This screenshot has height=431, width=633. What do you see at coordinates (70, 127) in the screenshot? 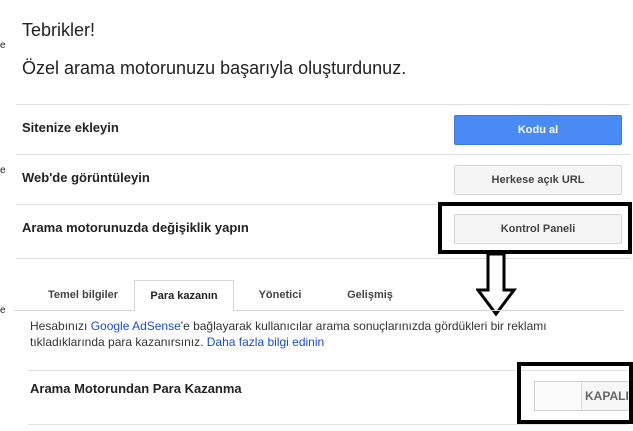
I see `add-to-site-label: Sitenize ekleyin` at bounding box center [70, 127].